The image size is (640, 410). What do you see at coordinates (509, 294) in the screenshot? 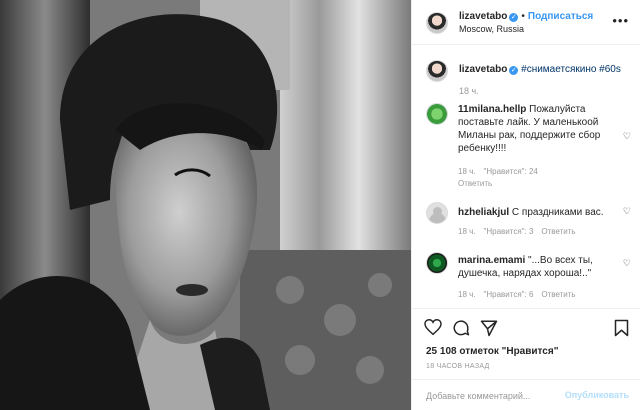
I see `comment-likes: "Нравится": 6` at bounding box center [509, 294].